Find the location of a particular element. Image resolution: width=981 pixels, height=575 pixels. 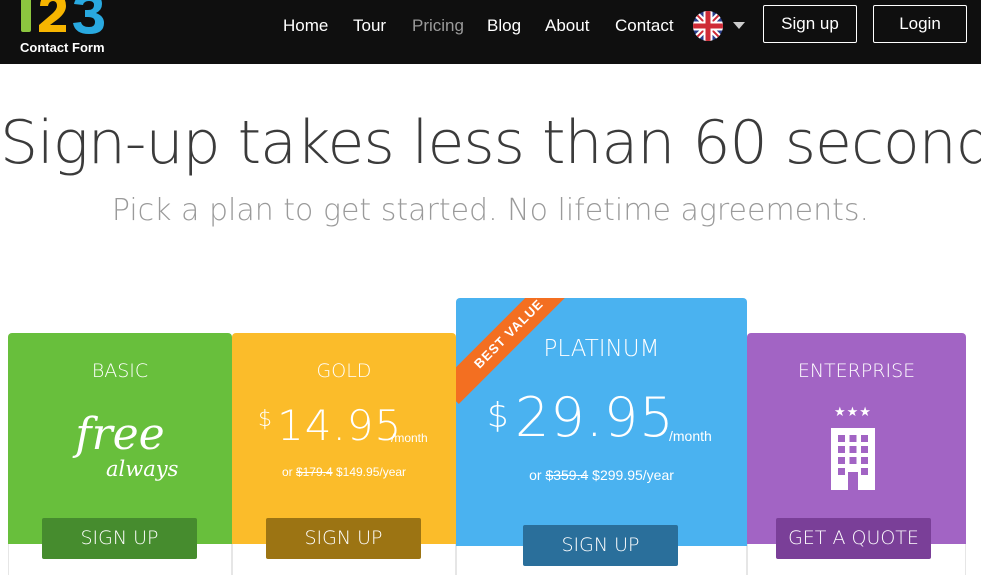

logo-text: Contact Form is located at coordinates (62, 47).